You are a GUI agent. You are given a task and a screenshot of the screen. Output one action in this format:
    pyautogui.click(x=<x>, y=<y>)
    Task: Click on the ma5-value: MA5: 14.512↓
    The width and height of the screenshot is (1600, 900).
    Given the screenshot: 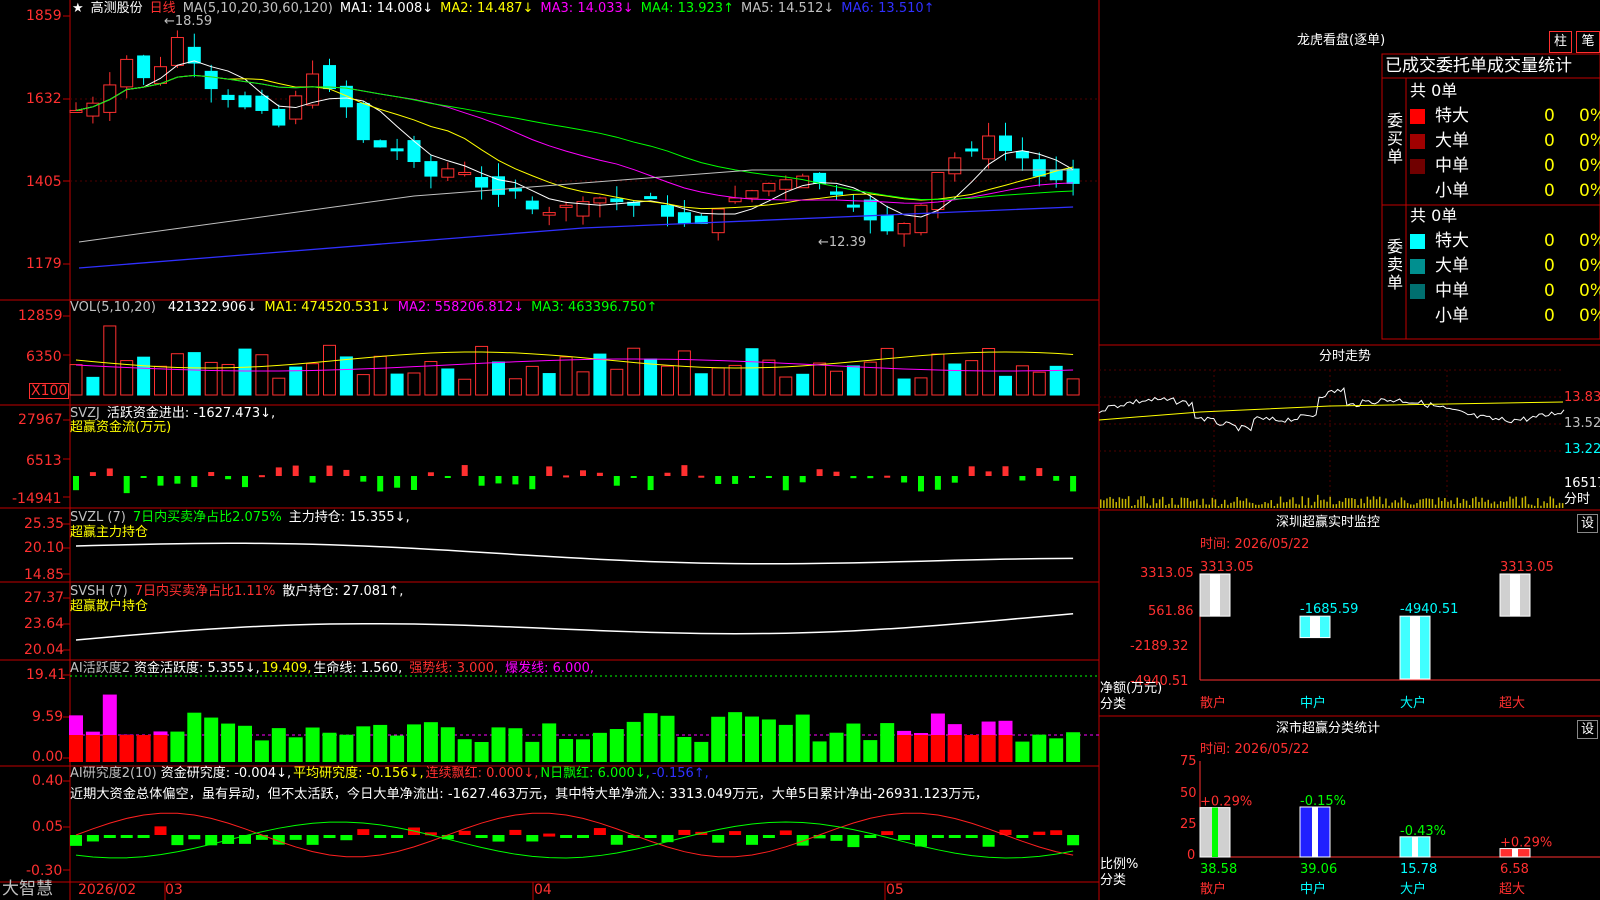 What is the action you would take?
    pyautogui.click(x=787, y=8)
    